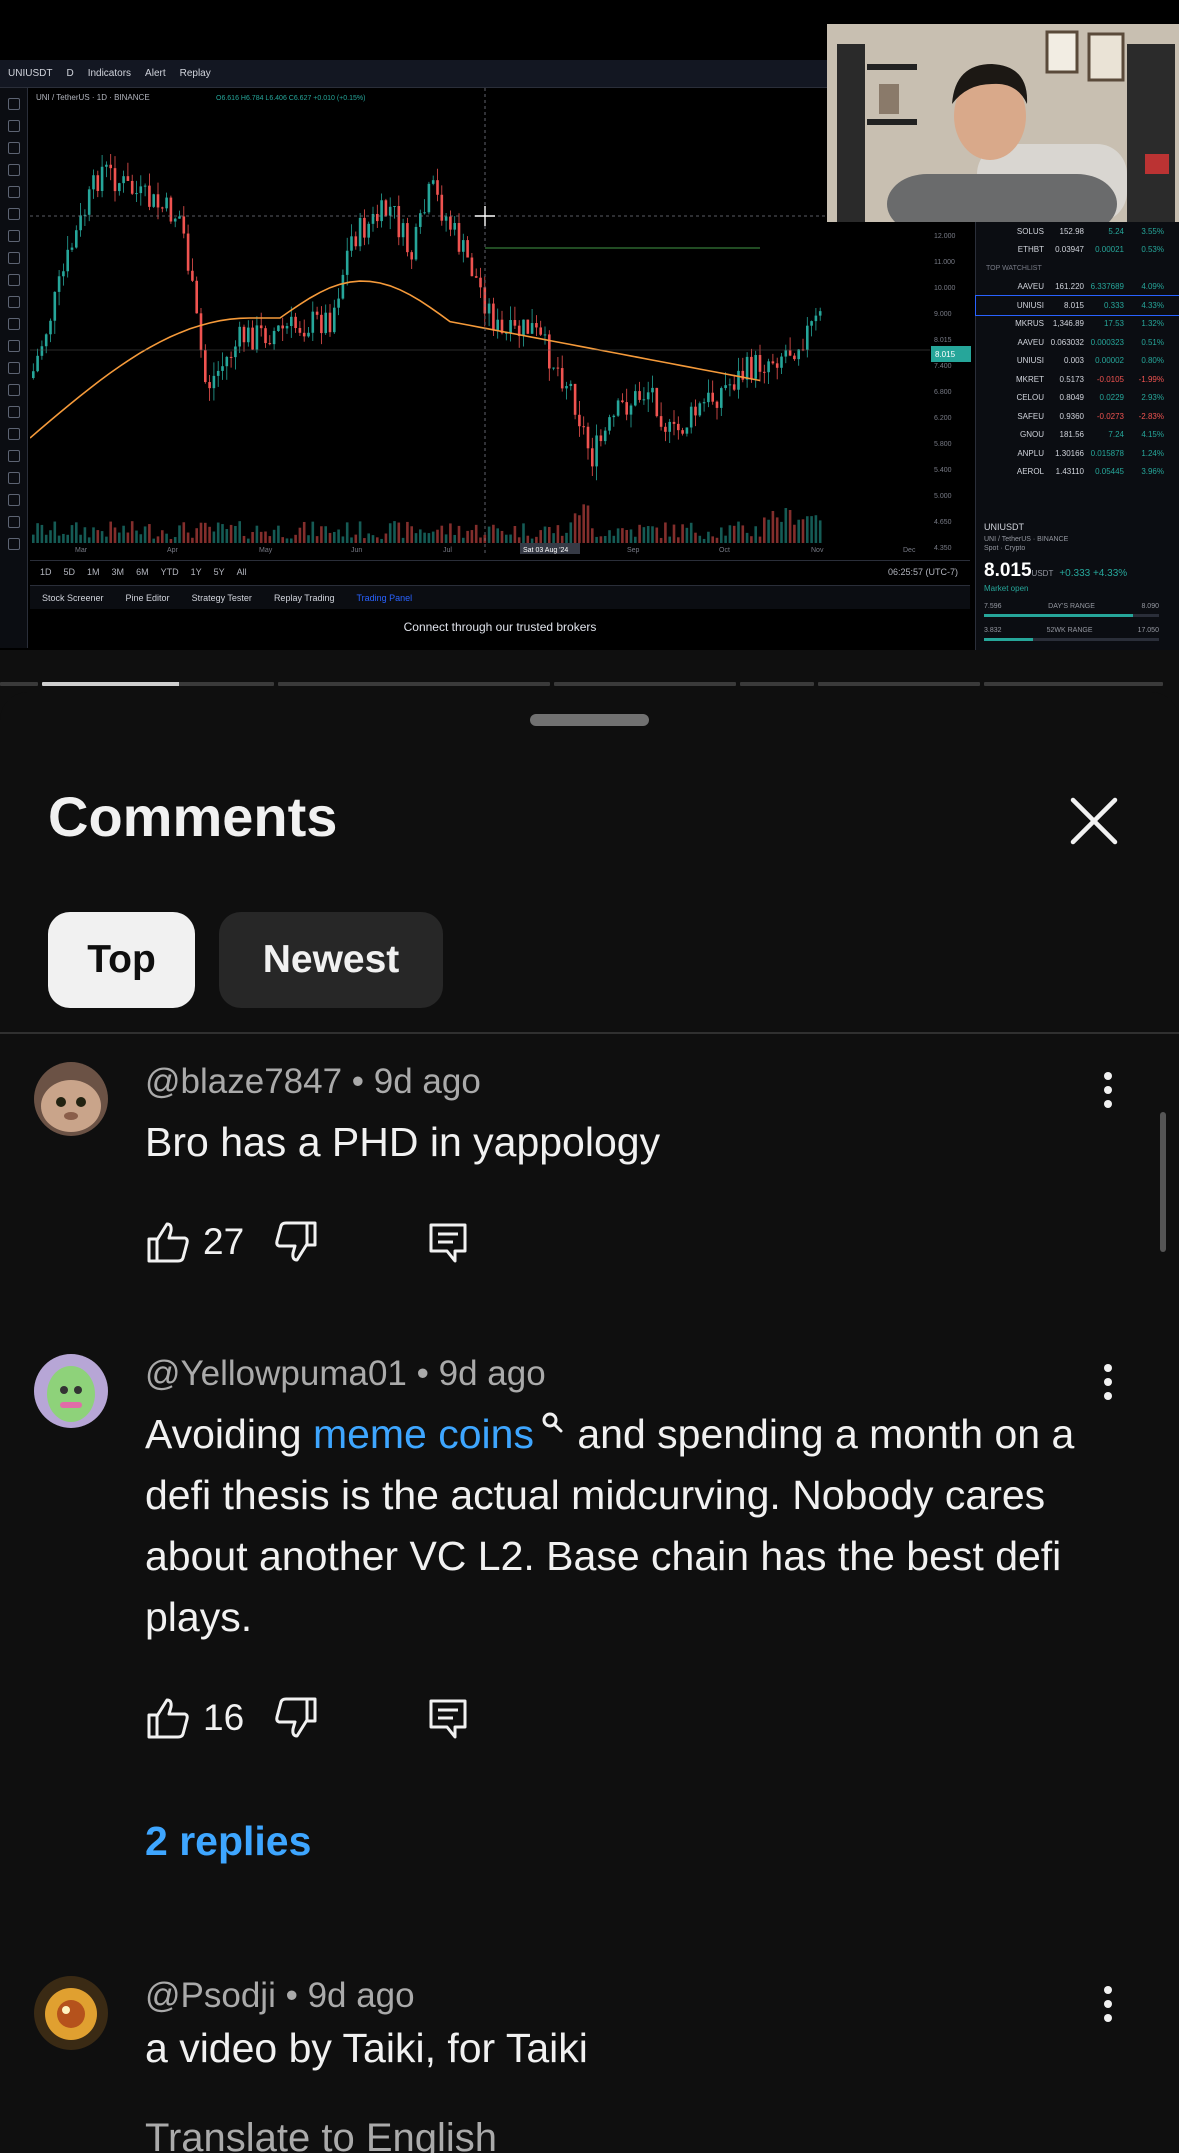  Describe the element at coordinates (909, 550) in the screenshot. I see `time-axis-label: Dec` at that location.